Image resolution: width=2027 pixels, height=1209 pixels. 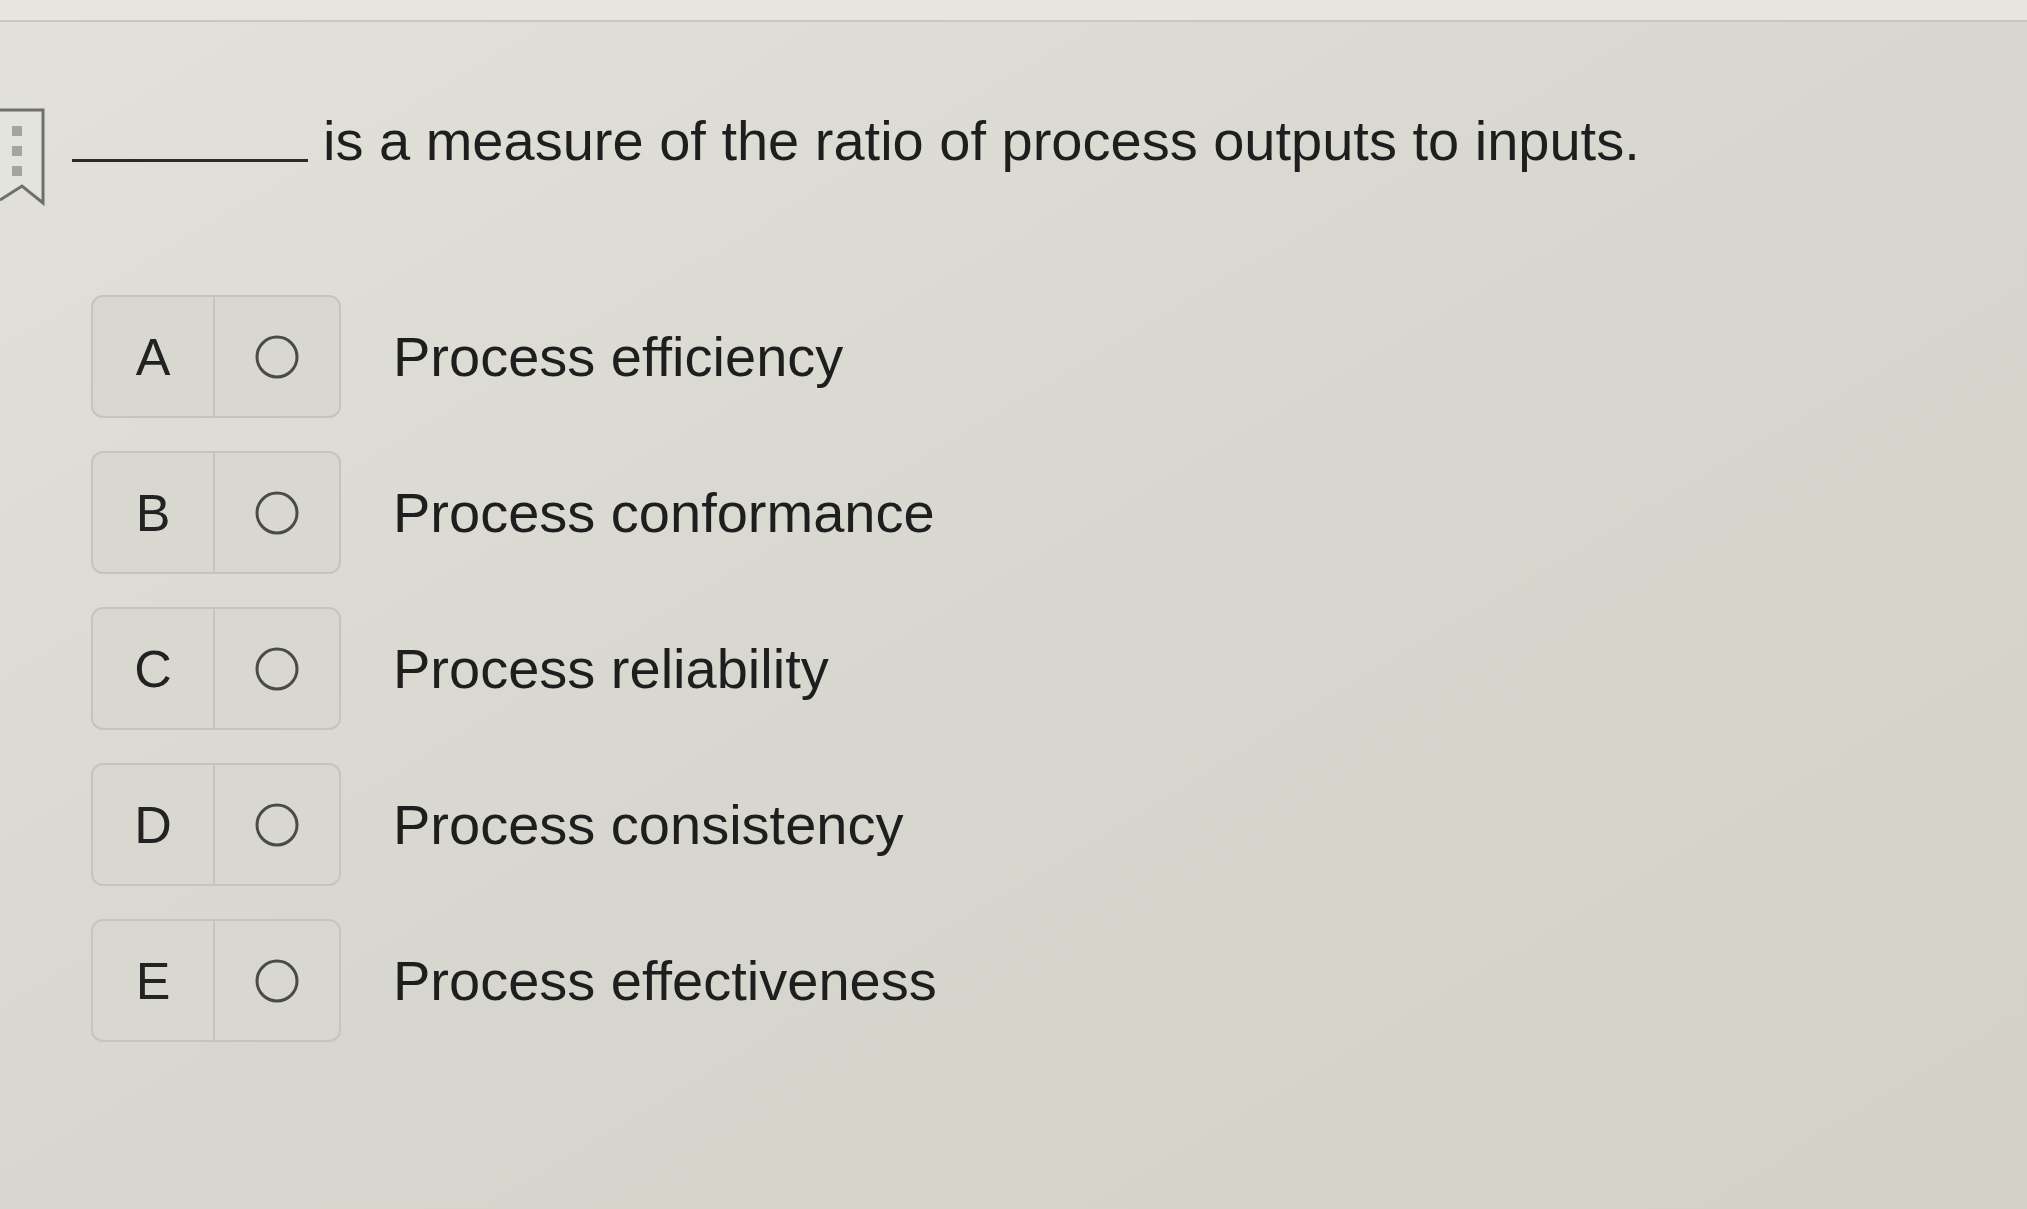 What do you see at coordinates (23, 157) in the screenshot?
I see `bookmark-icon` at bounding box center [23, 157].